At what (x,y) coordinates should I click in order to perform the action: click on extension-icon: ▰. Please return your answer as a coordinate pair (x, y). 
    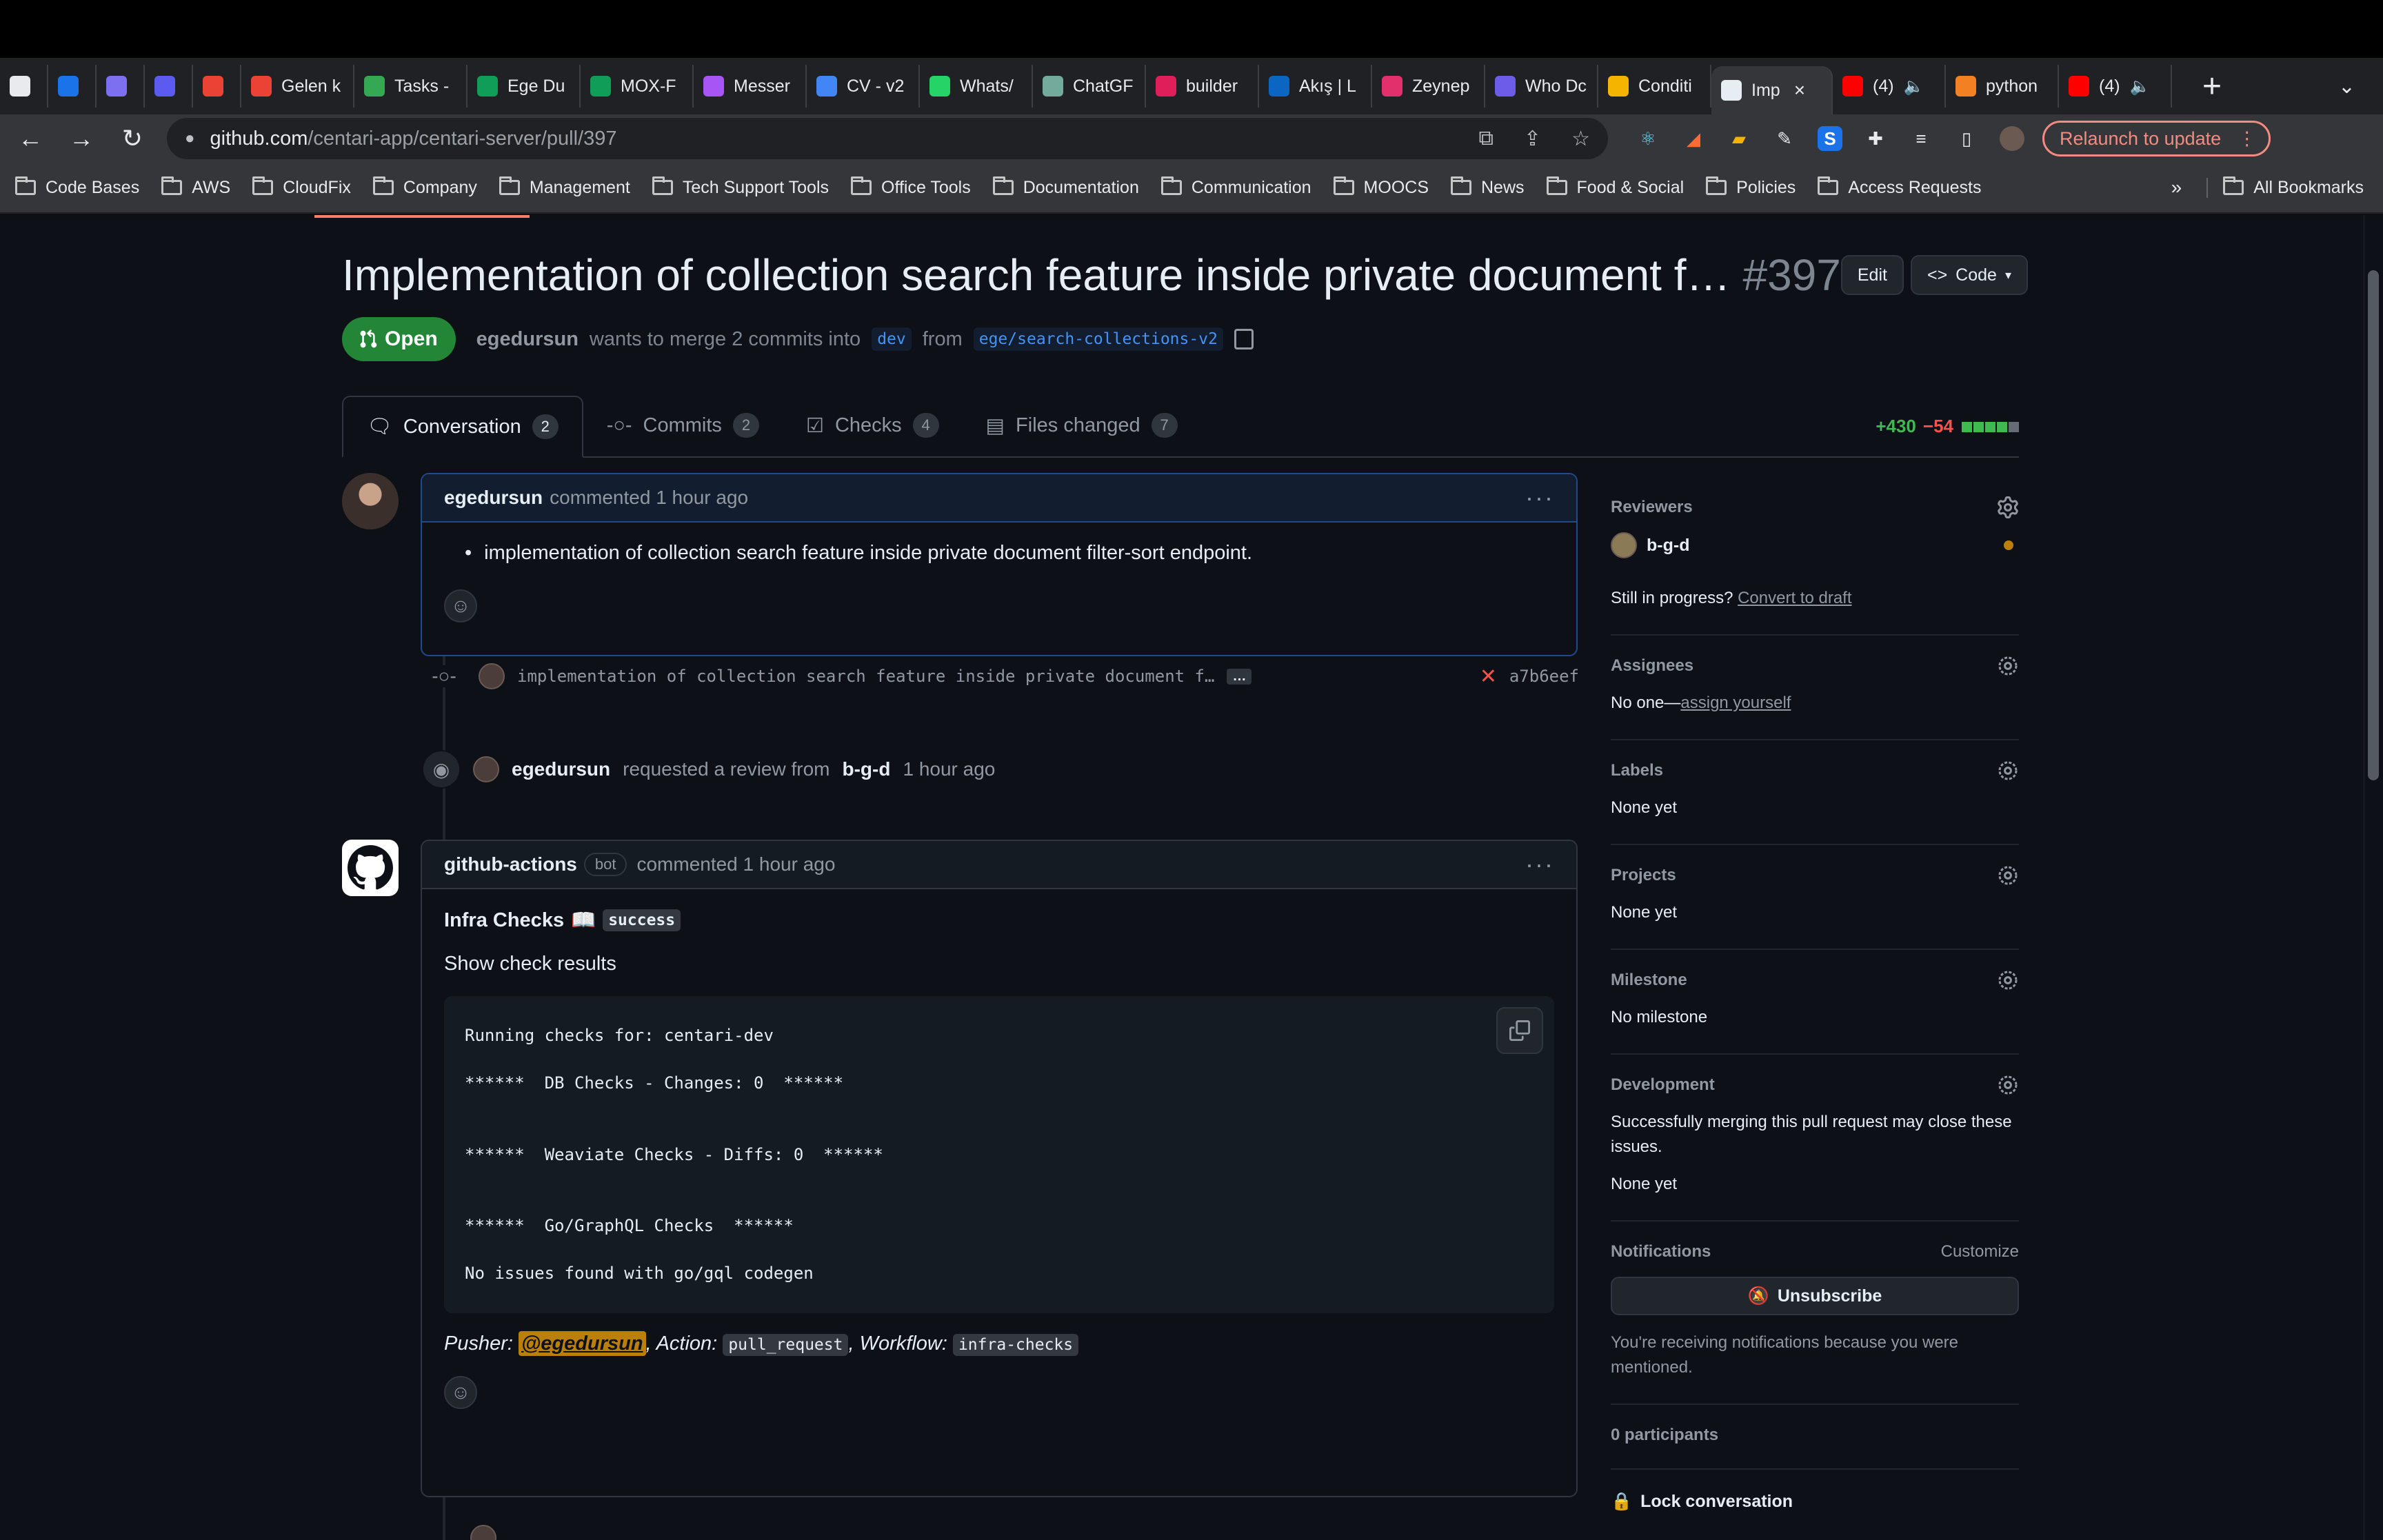
    Looking at the image, I should click on (1739, 138).